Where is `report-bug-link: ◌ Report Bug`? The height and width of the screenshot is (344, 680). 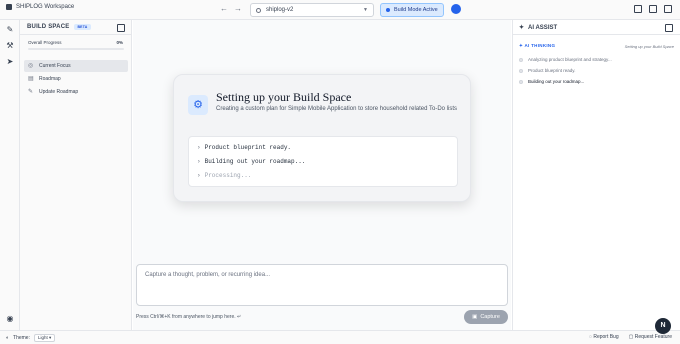 report-bug-link: ◌ Report Bug is located at coordinates (604, 337).